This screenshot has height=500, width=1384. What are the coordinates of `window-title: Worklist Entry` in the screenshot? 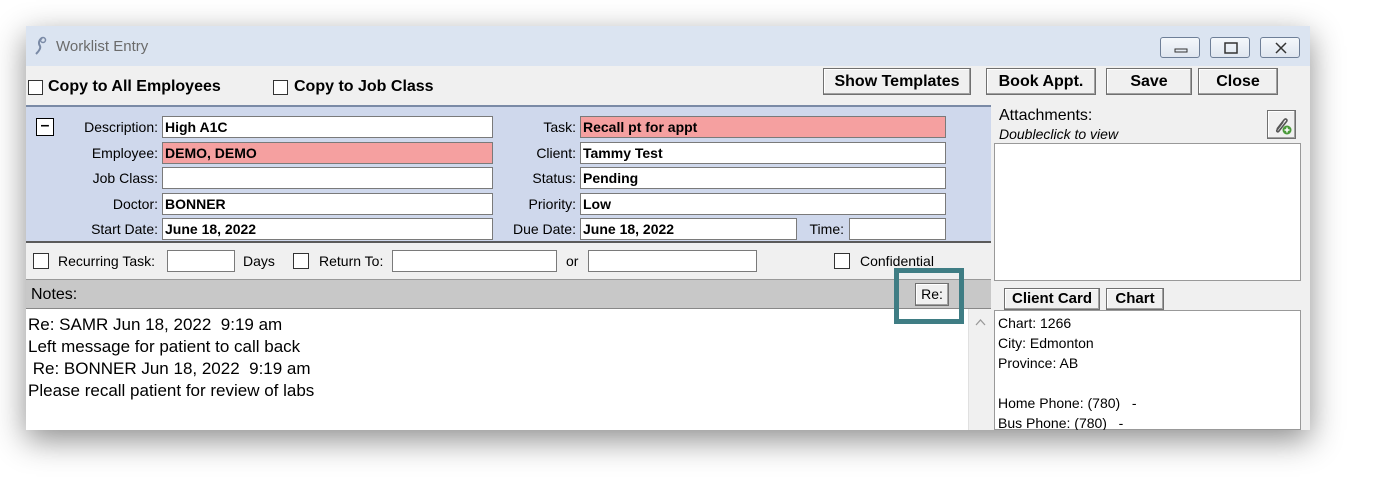 It's located at (102, 46).